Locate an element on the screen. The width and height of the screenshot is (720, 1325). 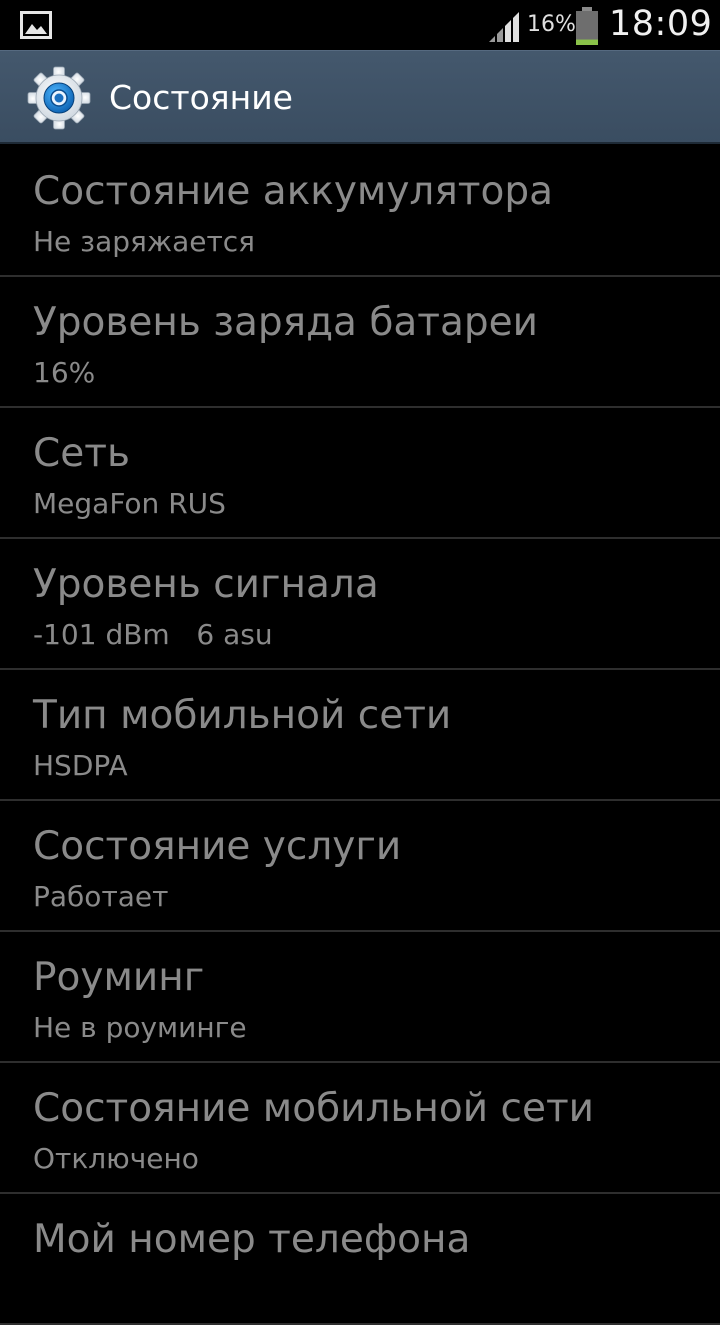
list-item-network: Сеть MegaFon RUS is located at coordinates (360, 473).